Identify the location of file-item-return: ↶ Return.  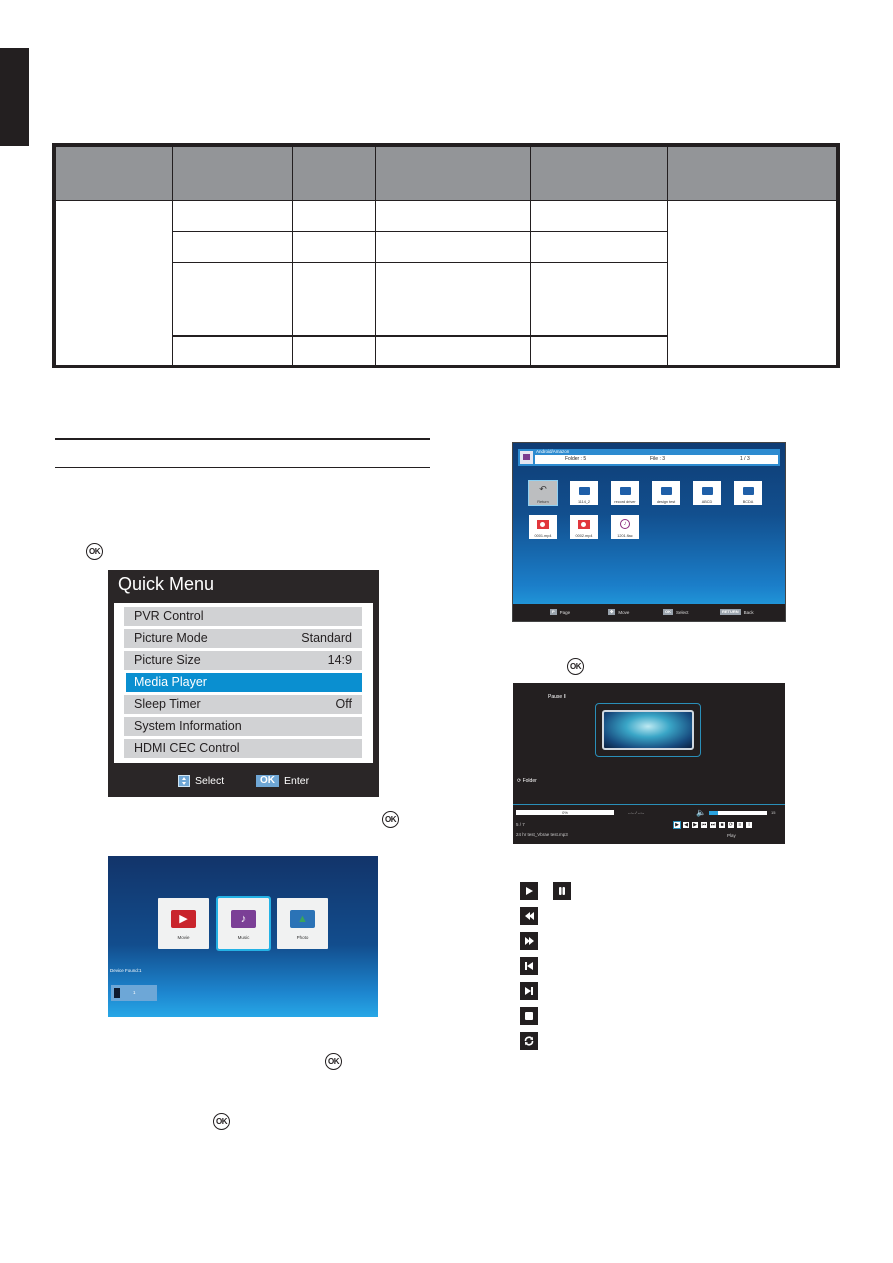
(543, 493).